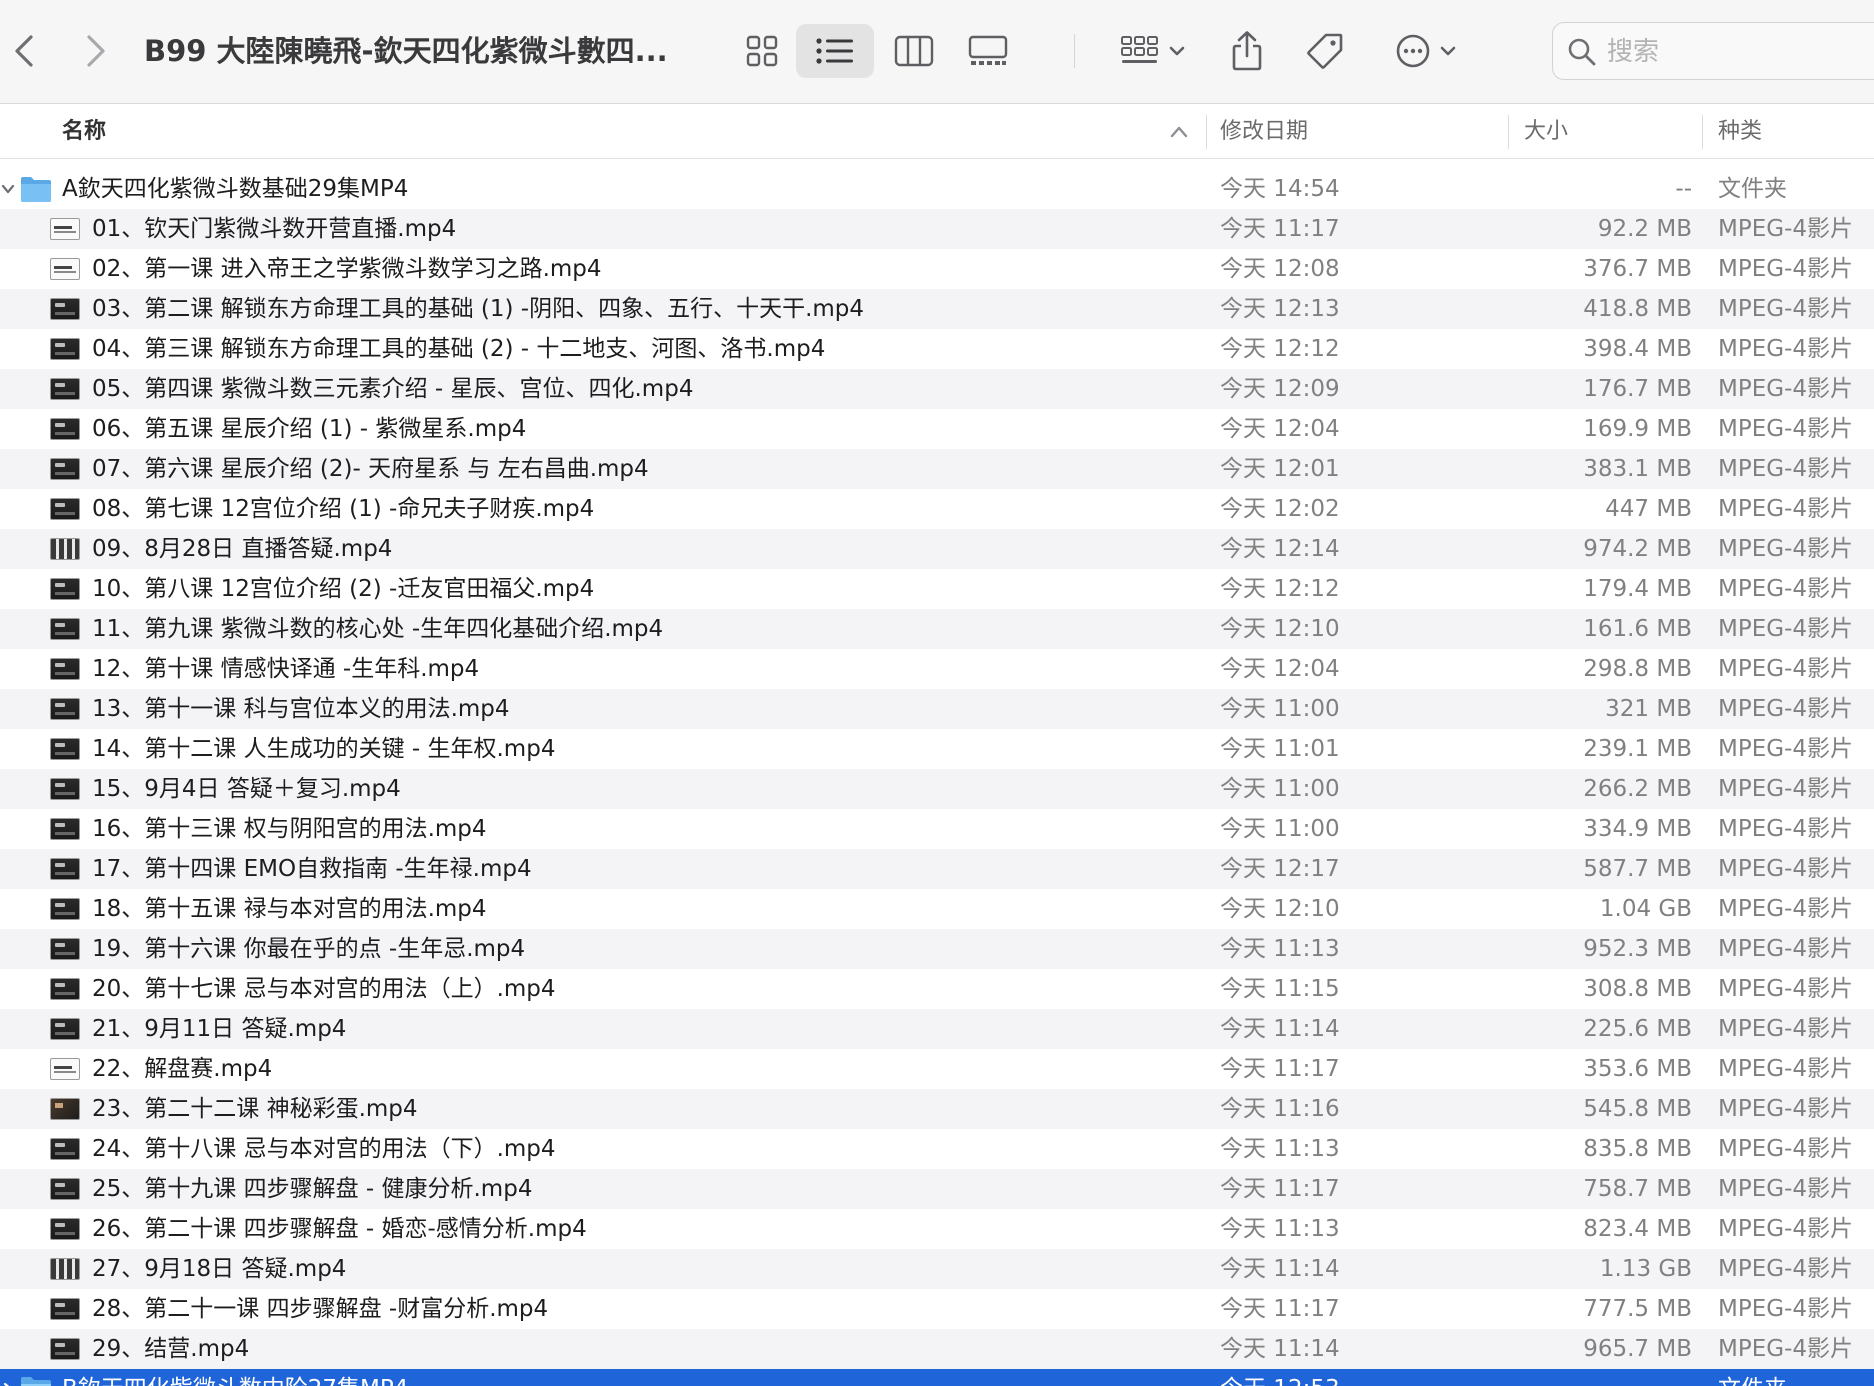 The width and height of the screenshot is (1874, 1386). I want to click on file-size: 321 MB, so click(1648, 709).